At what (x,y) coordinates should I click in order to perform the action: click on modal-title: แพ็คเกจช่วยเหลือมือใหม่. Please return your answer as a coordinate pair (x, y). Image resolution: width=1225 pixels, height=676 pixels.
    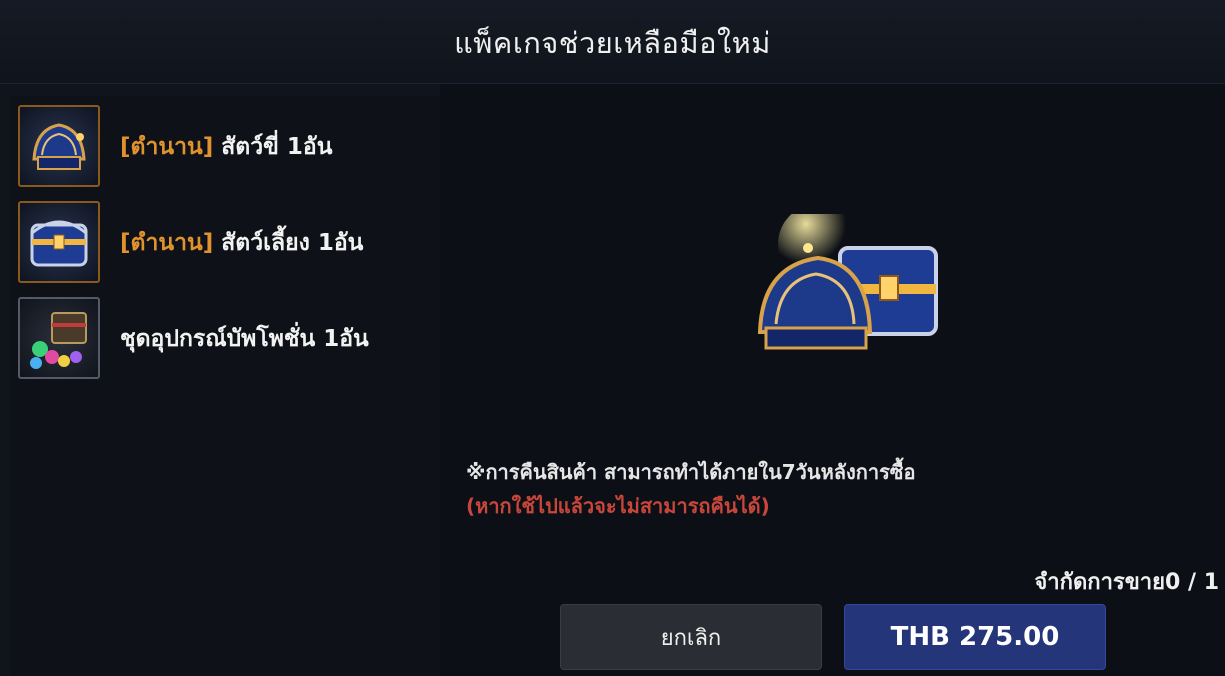
    Looking at the image, I should click on (612, 43).